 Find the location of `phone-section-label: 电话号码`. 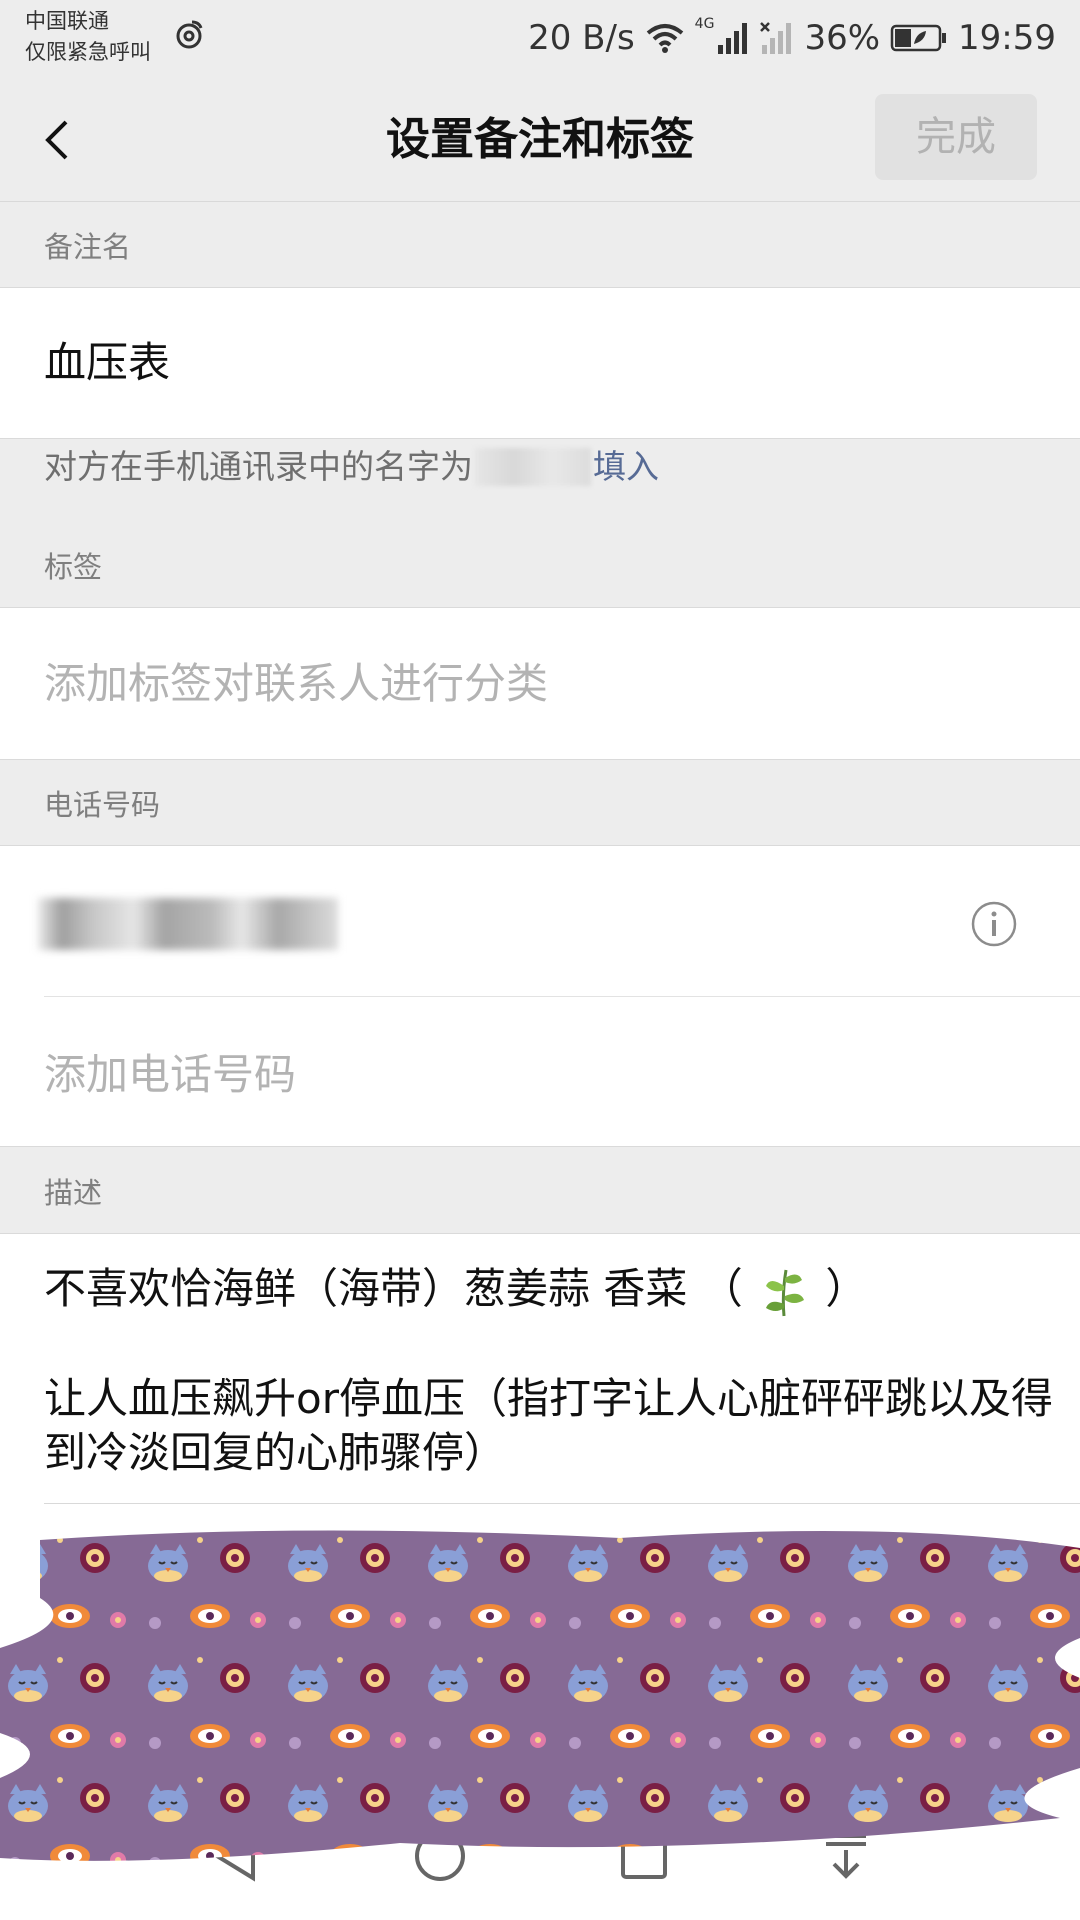

phone-section-label: 电话号码 is located at coordinates (102, 805).